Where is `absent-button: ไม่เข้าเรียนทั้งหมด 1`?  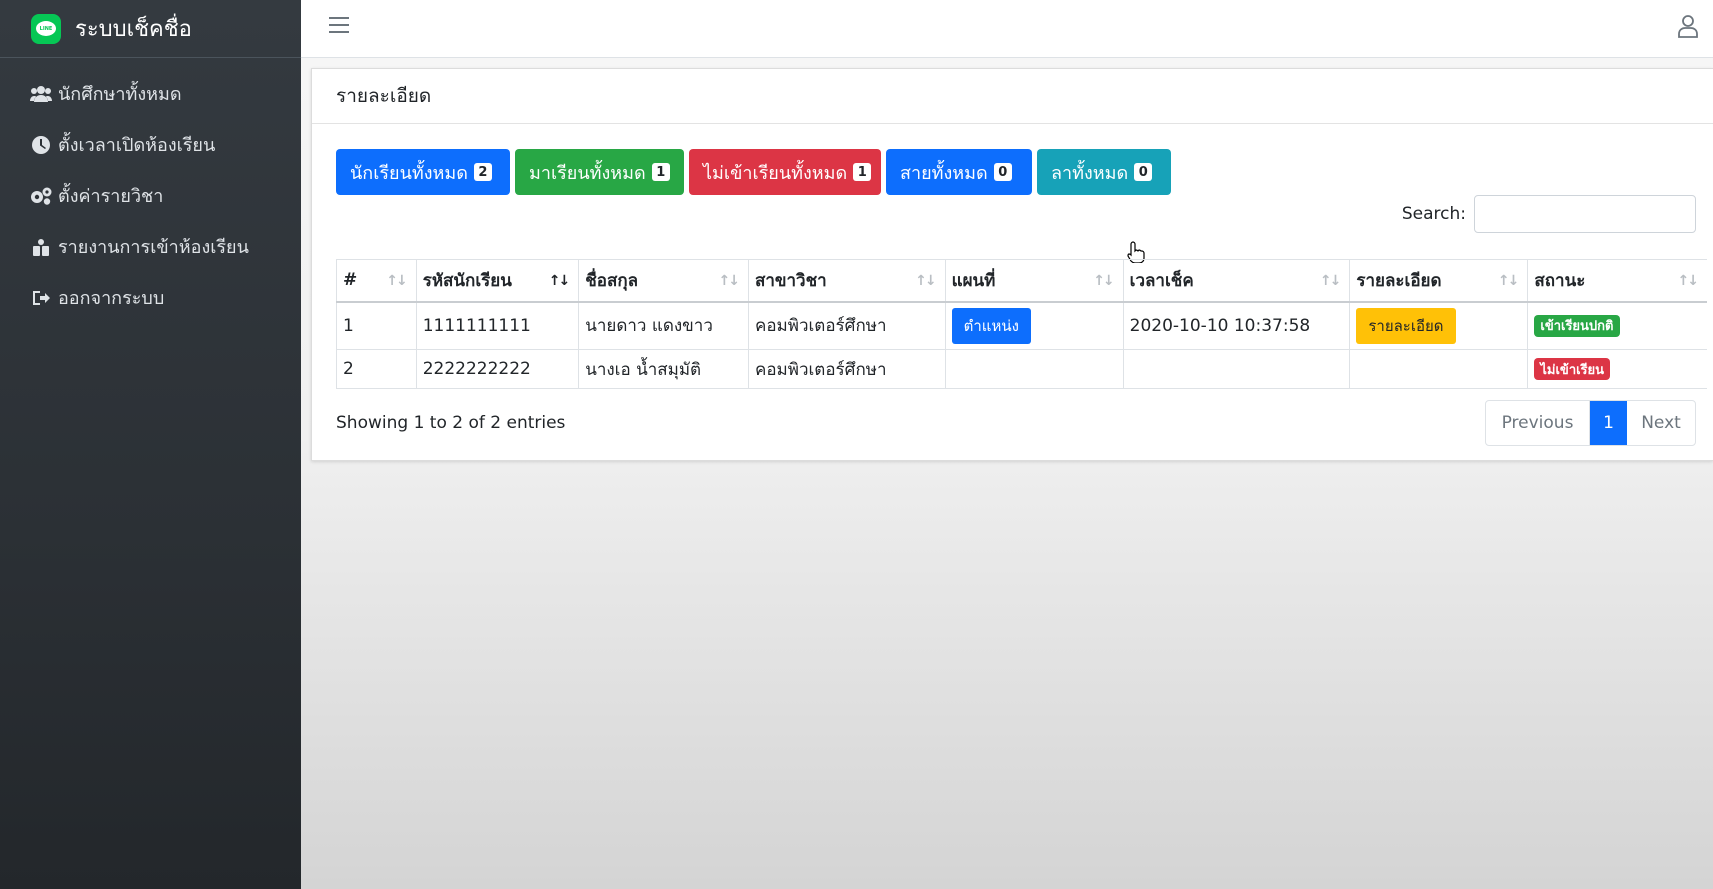 absent-button: ไม่เข้าเรียนทั้งหมด 1 is located at coordinates (785, 172).